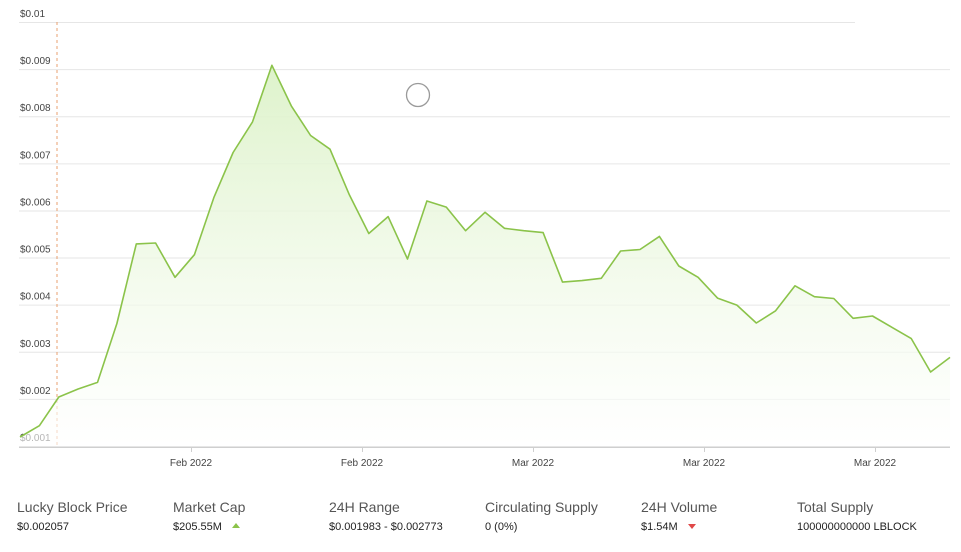  I want to click on y-tick-label: $0.004, so click(35, 297).